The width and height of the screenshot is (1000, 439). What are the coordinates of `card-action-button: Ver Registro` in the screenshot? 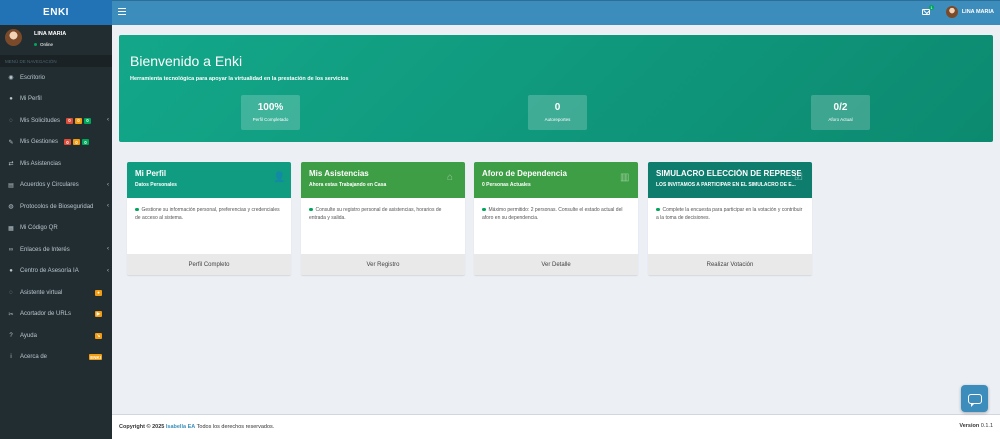 It's located at (383, 264).